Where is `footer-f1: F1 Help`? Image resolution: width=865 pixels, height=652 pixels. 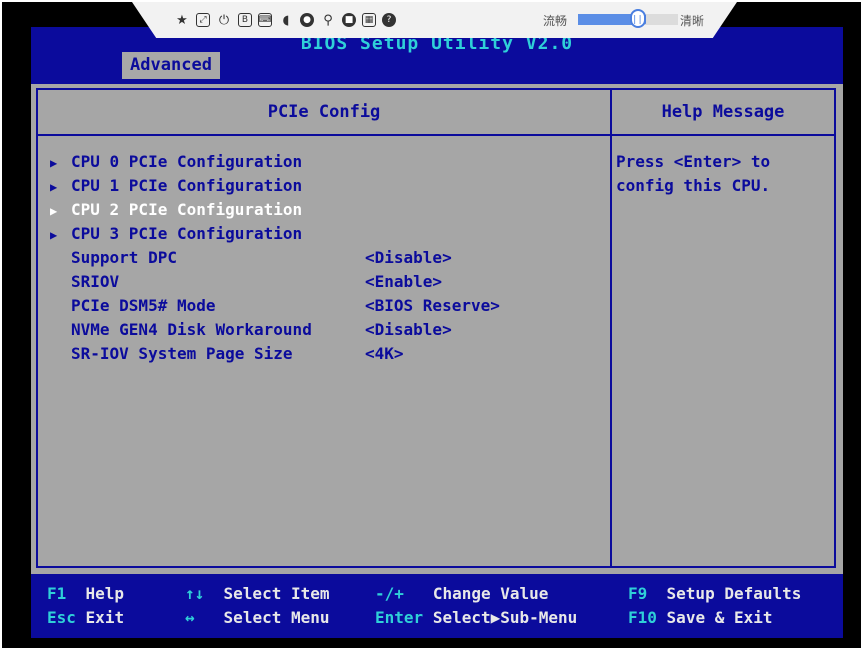
footer-f1: F1 Help is located at coordinates (85, 594).